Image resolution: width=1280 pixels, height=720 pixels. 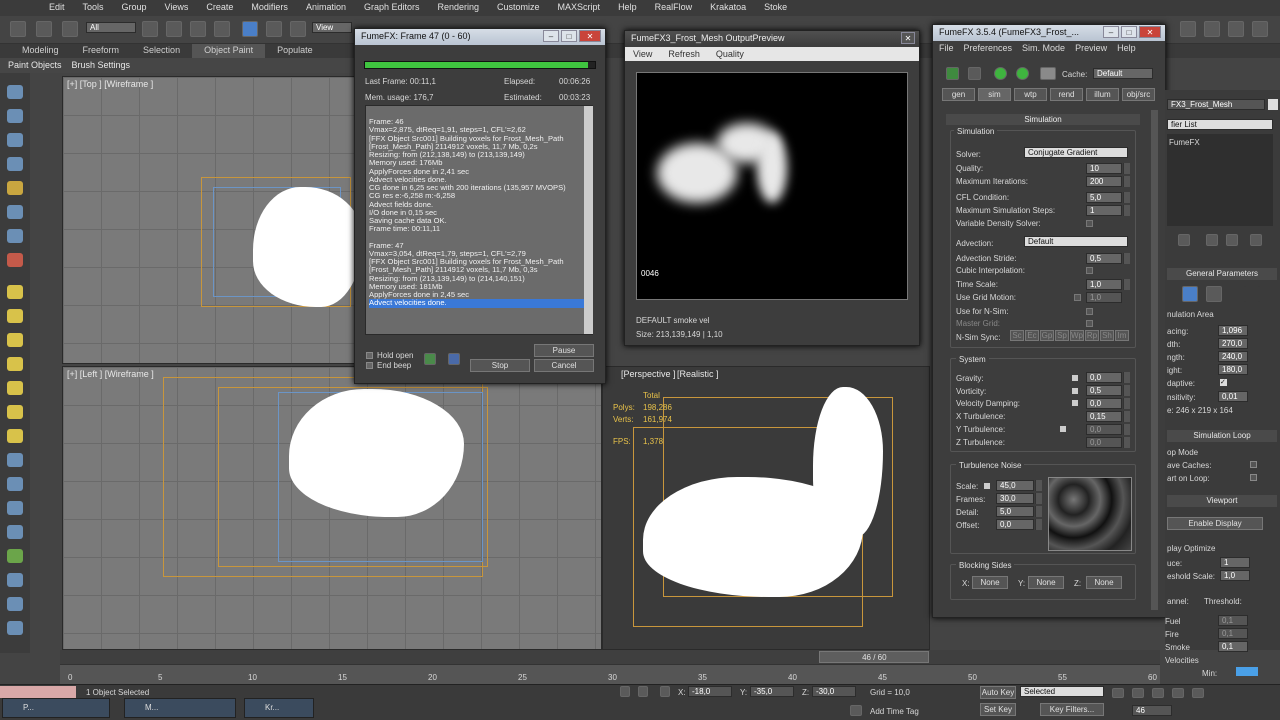 What do you see at coordinates (1089, 223) in the screenshot?
I see `variable-density-checkbox` at bounding box center [1089, 223].